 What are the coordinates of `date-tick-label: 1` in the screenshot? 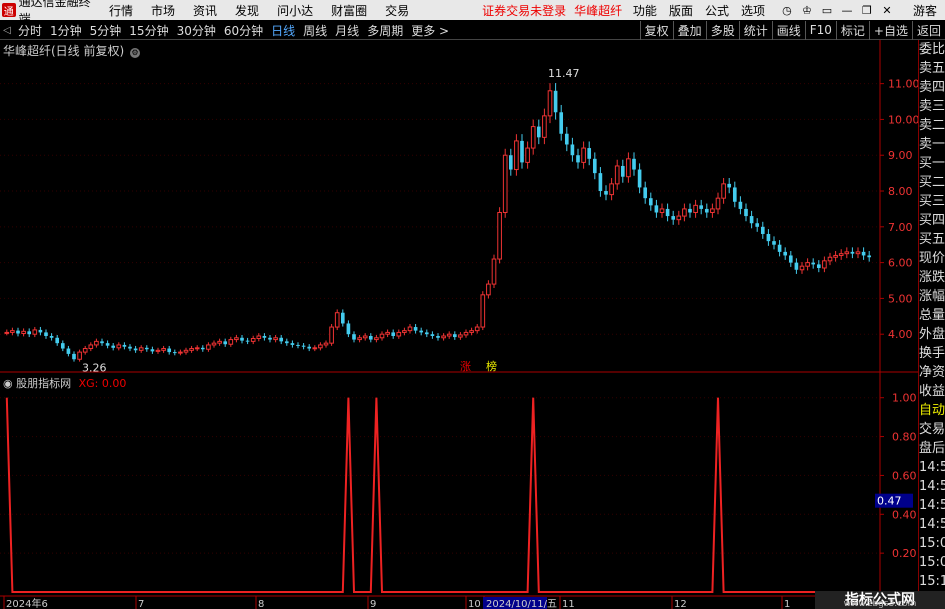 It's located at (787, 604).